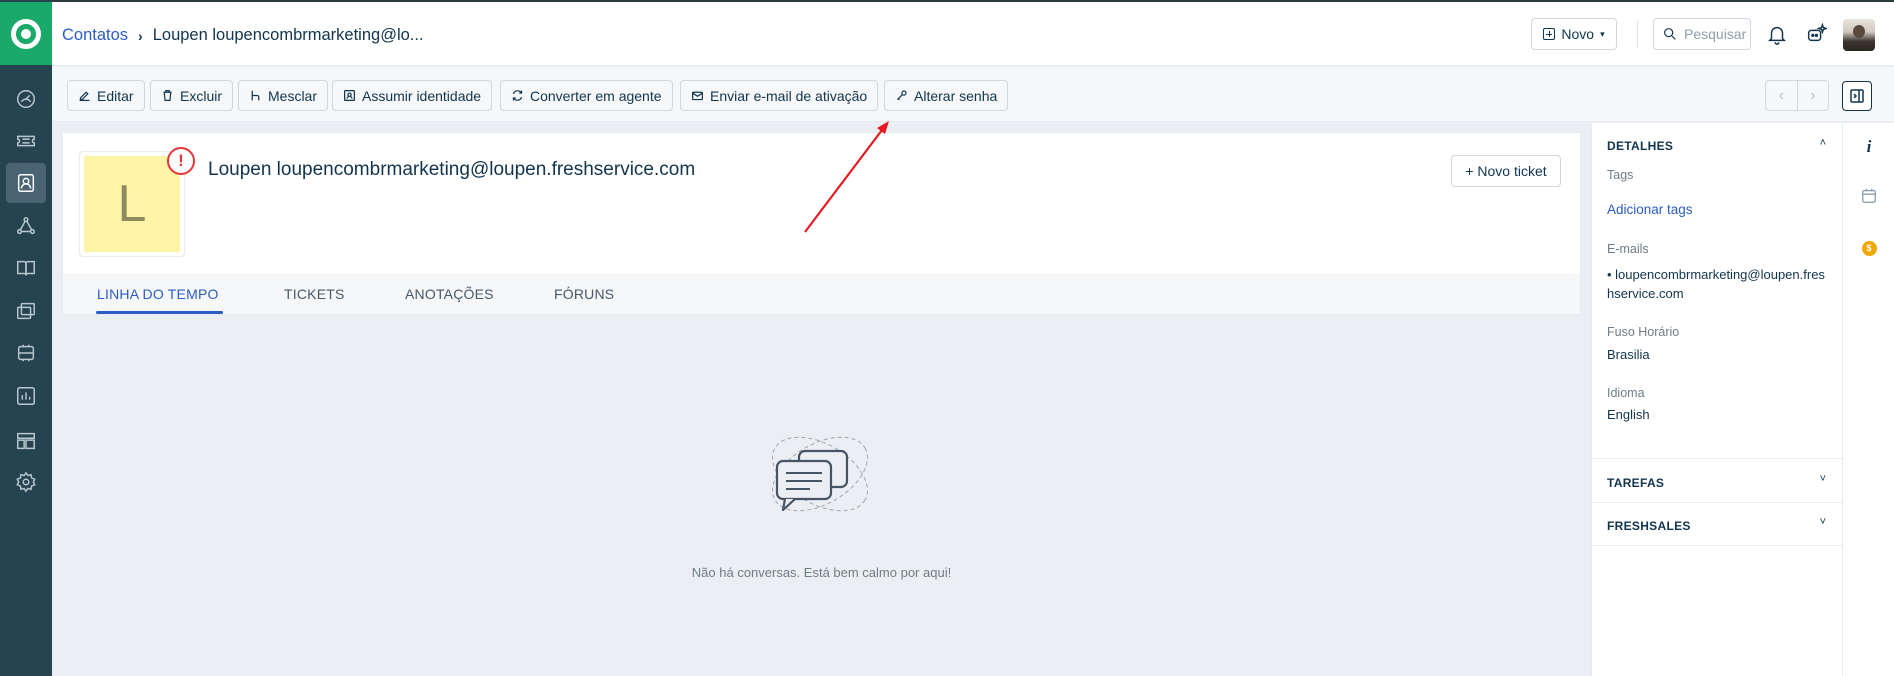 This screenshot has height=676, width=1894. Describe the element at coordinates (1626, 393) in the screenshot. I see `idioma-label: Idioma` at that location.